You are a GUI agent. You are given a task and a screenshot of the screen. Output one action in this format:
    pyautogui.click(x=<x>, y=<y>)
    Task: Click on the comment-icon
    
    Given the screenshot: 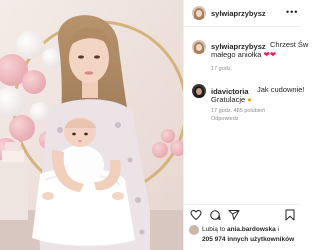 What is the action you would take?
    pyautogui.click(x=215, y=215)
    